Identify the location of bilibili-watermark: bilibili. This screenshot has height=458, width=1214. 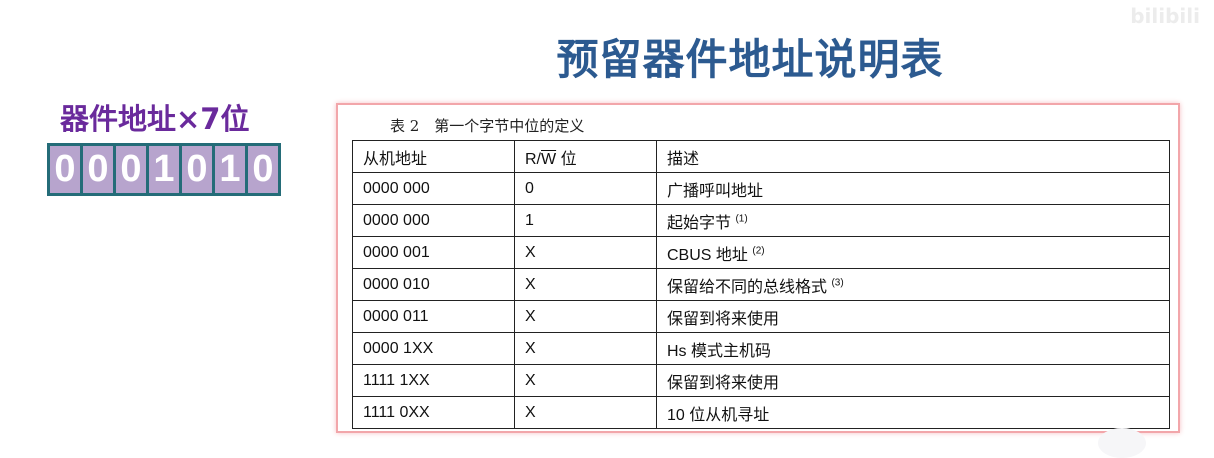
(1165, 16).